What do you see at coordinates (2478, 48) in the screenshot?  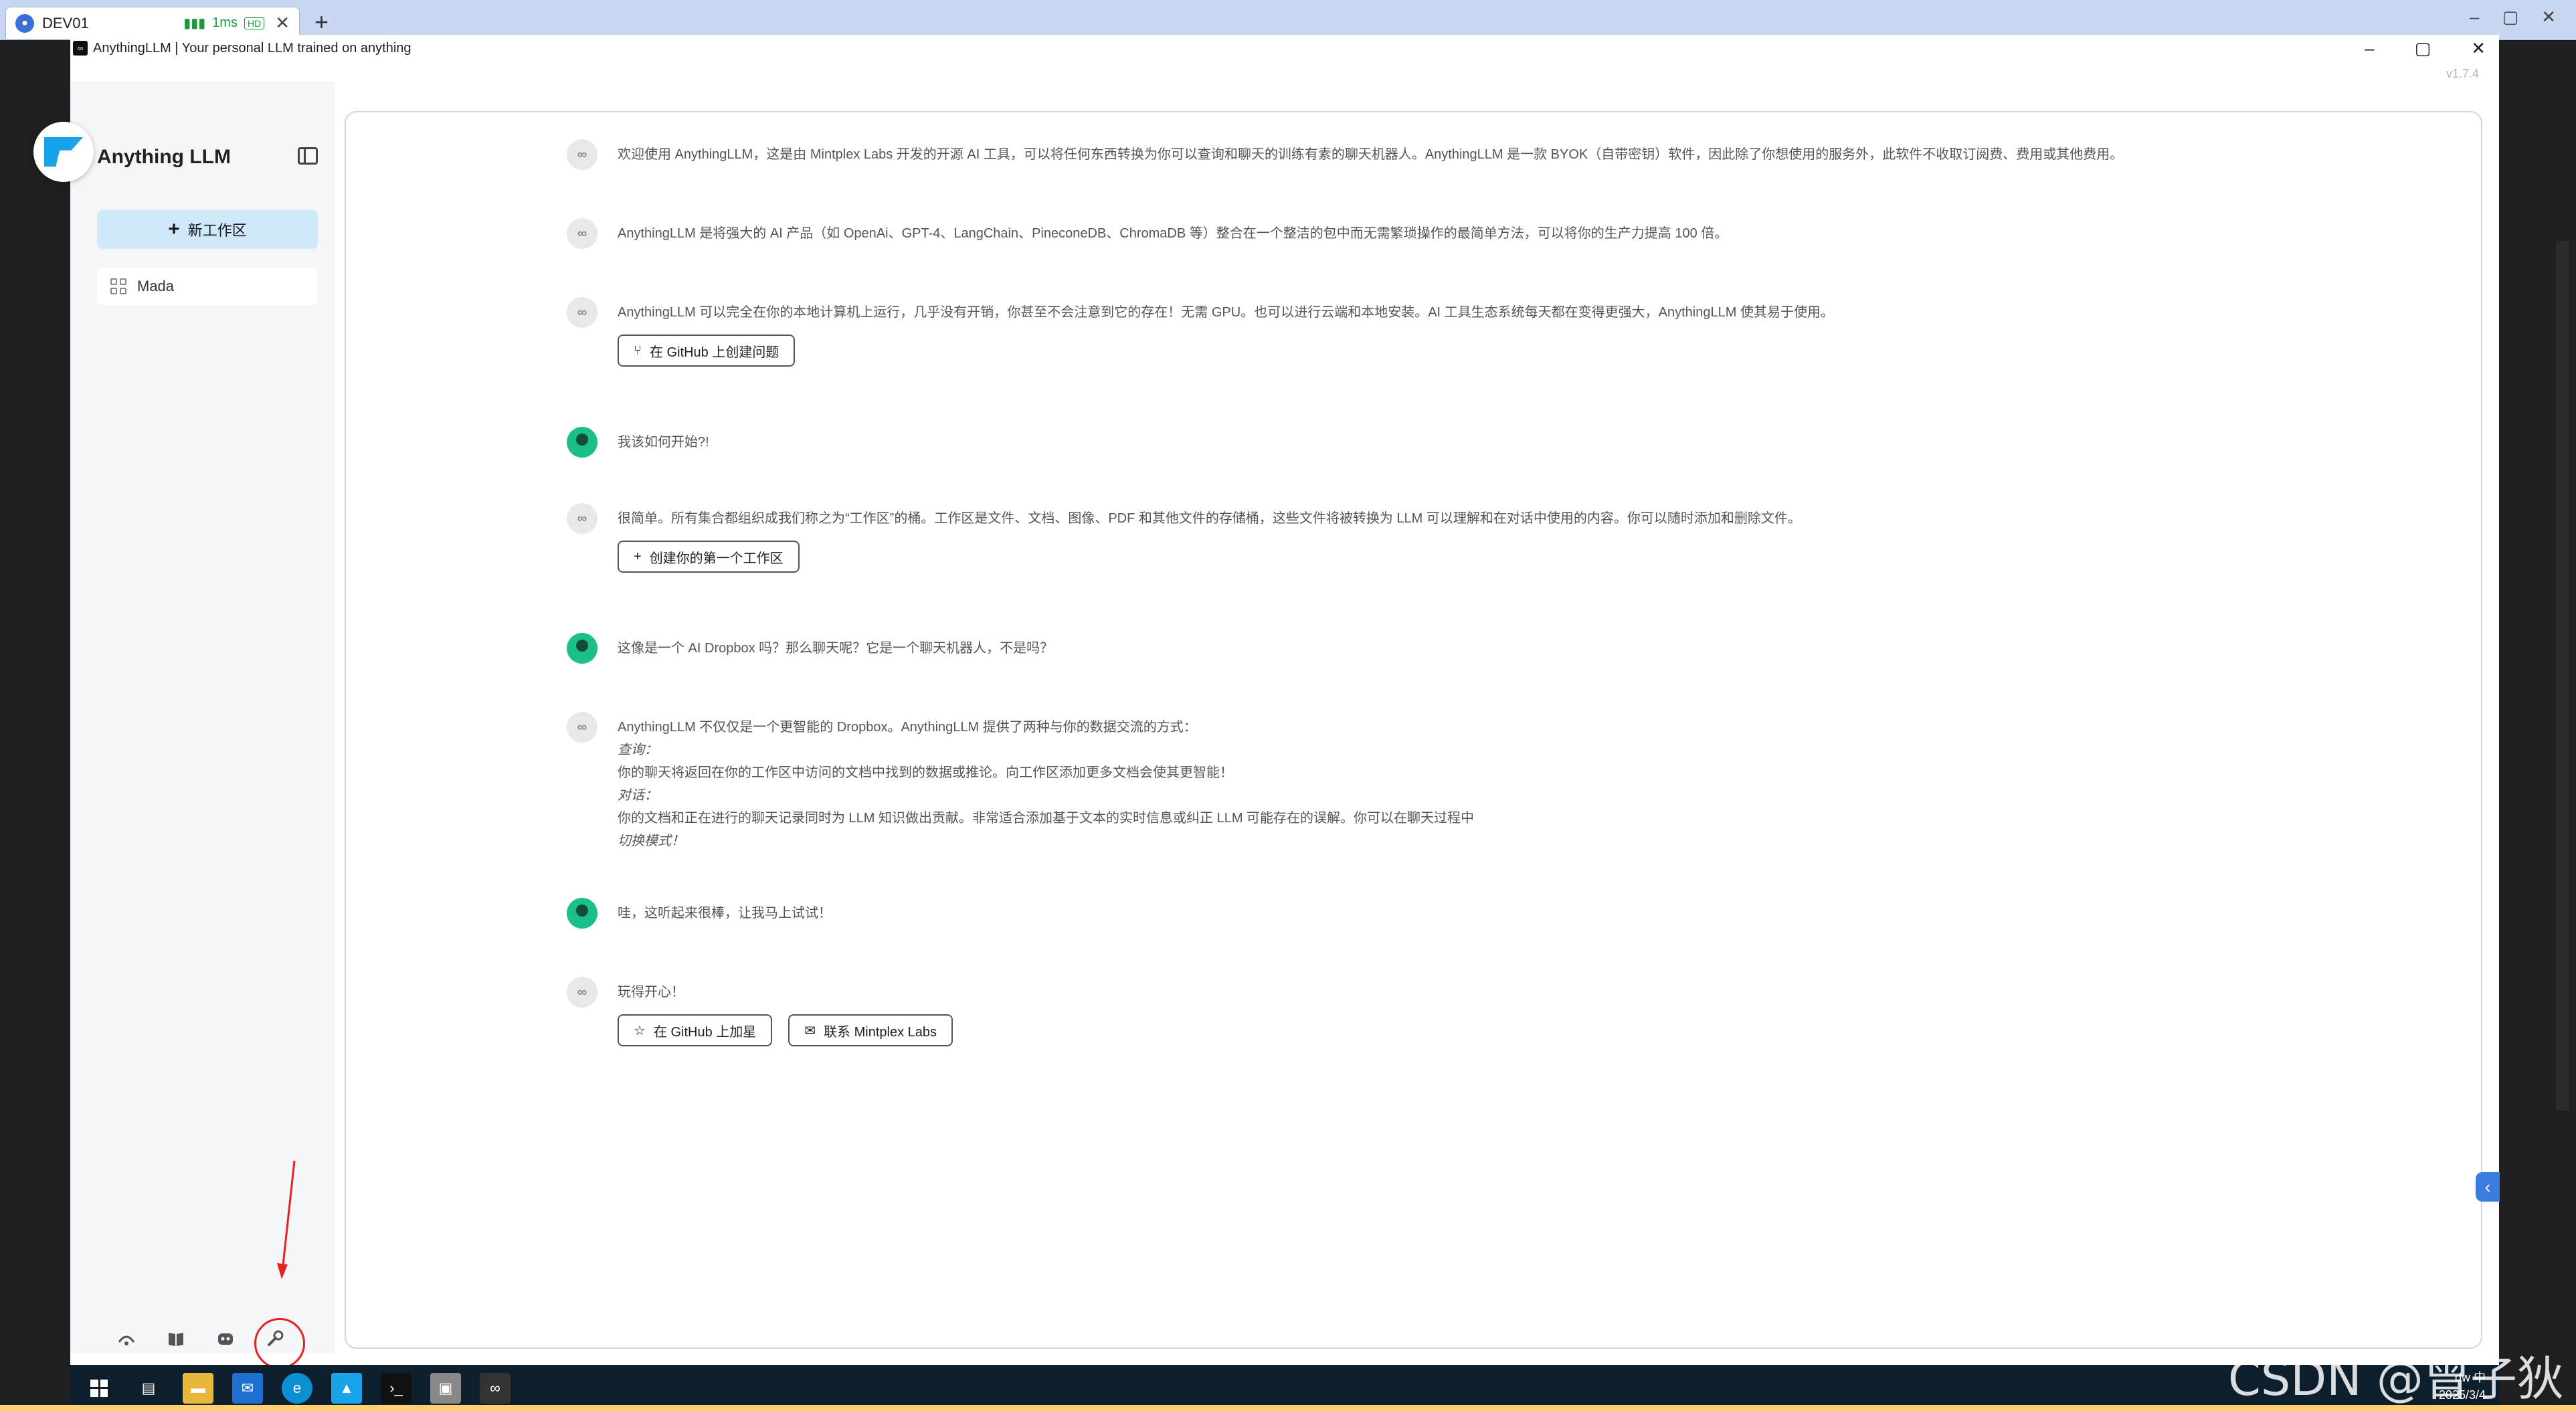 I see `close-window-icon: ✕` at bounding box center [2478, 48].